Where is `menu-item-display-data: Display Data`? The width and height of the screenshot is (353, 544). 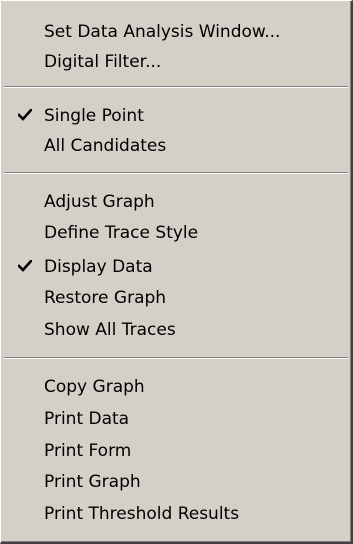 menu-item-display-data: Display Data is located at coordinates (175, 267).